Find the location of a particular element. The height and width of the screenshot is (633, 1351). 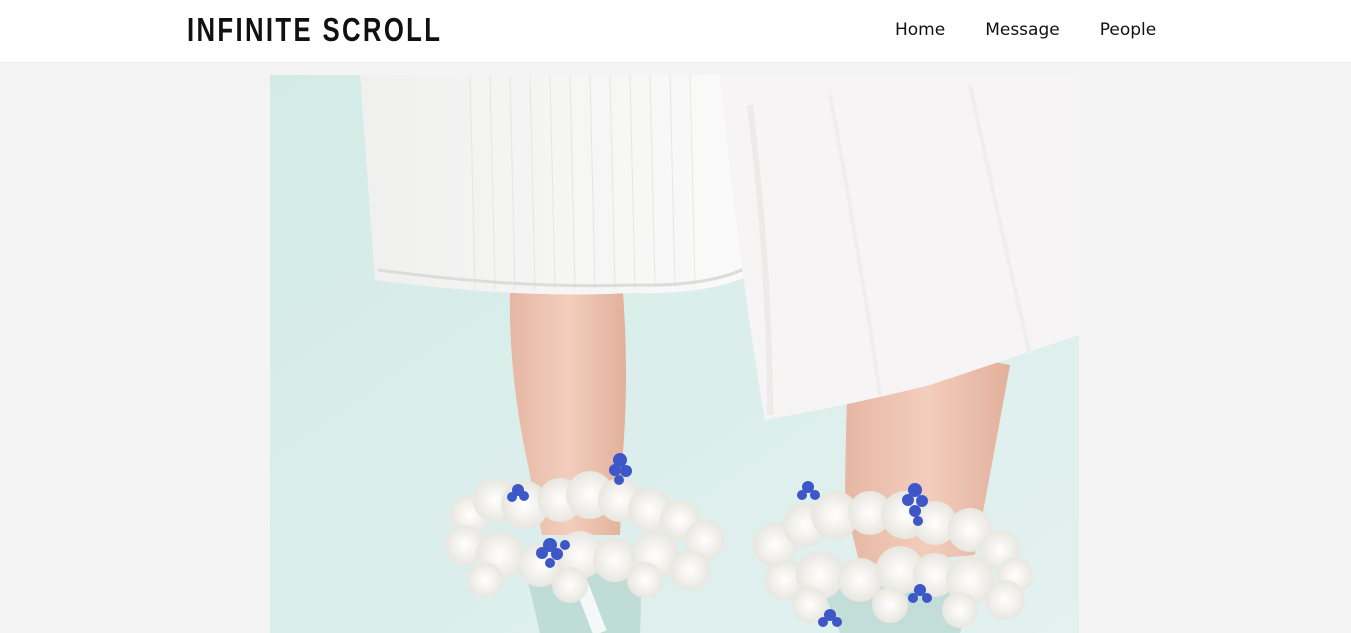

nav-people: People is located at coordinates (1128, 30).